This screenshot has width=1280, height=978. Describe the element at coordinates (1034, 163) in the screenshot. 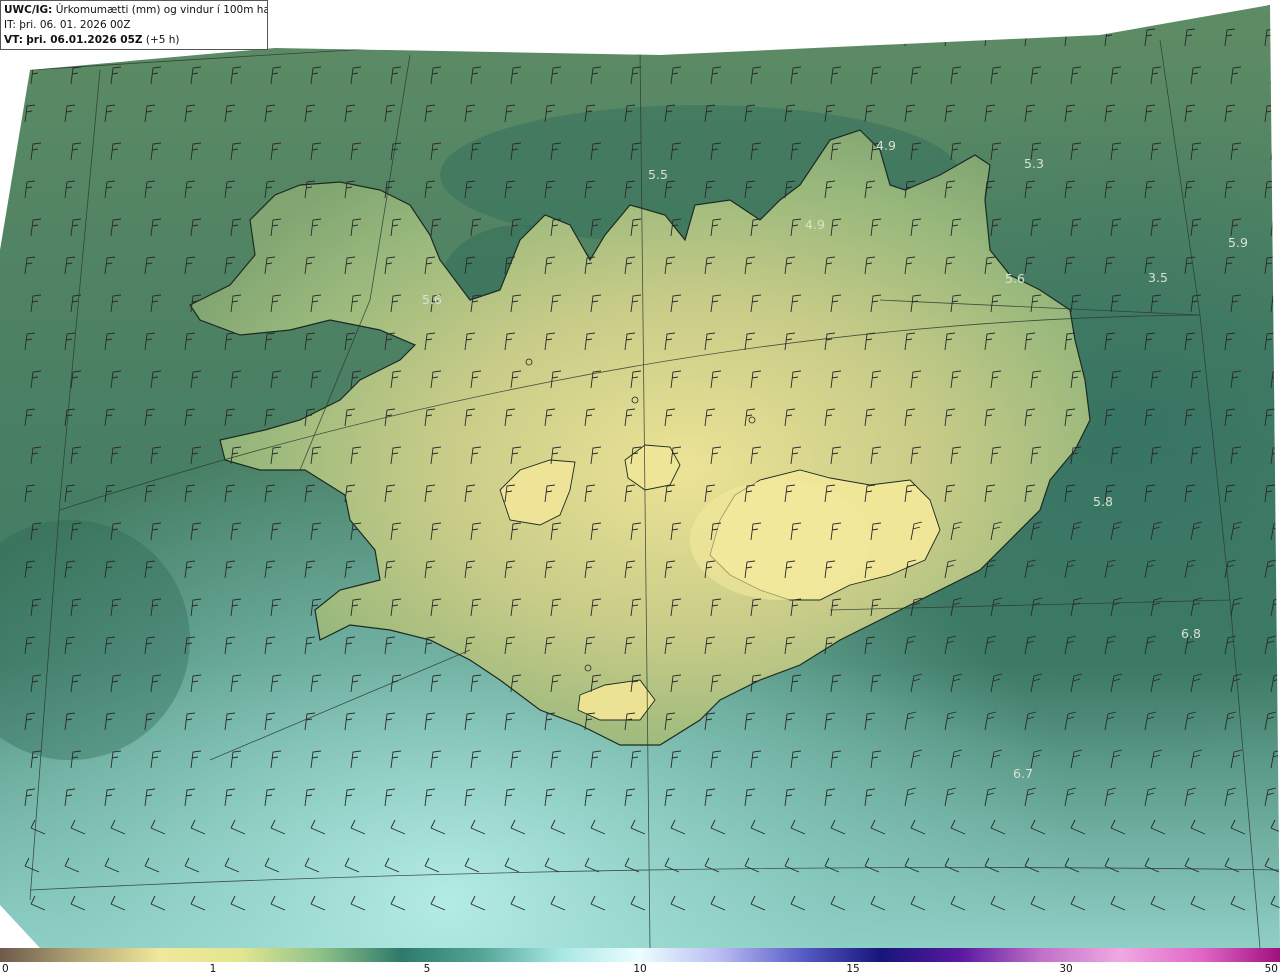

I see `value-label: 5.3` at that location.